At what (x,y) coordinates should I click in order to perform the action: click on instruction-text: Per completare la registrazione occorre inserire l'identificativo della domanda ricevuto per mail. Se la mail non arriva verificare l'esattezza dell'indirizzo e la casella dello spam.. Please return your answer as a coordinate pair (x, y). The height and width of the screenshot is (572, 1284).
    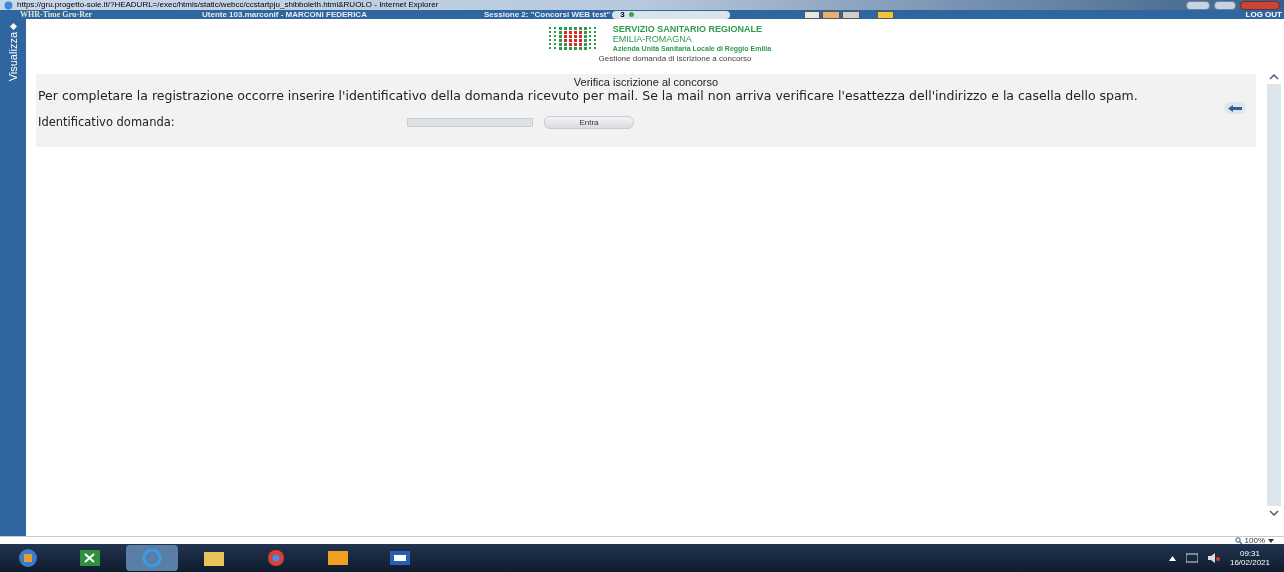
    Looking at the image, I should click on (588, 95).